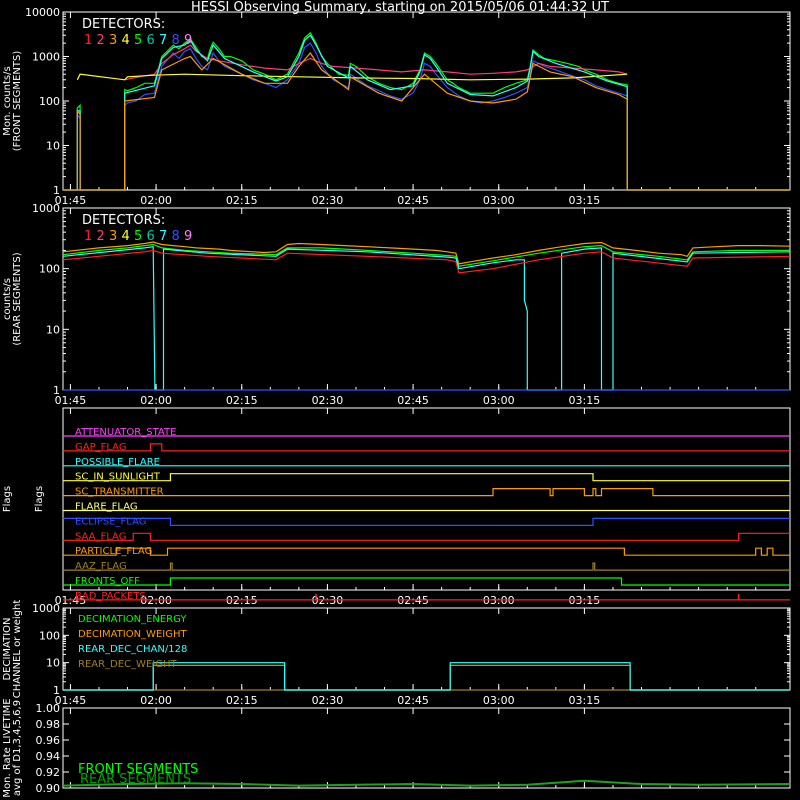  I want to click on y-axis-label: Flags, so click(7, 499).